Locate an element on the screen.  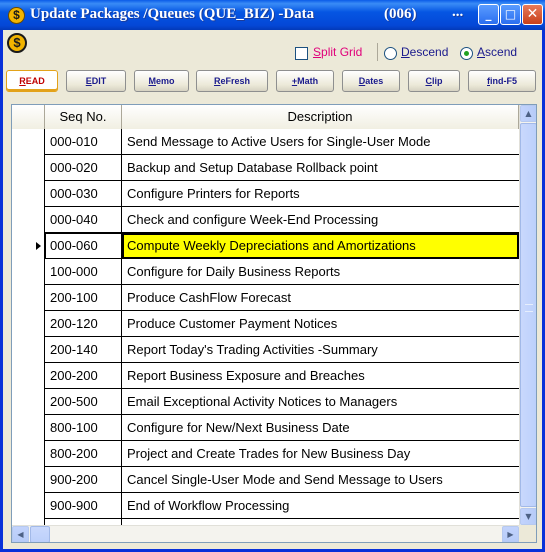
table-row: 900-900 End of Workflow Processing is located at coordinates (265, 506).